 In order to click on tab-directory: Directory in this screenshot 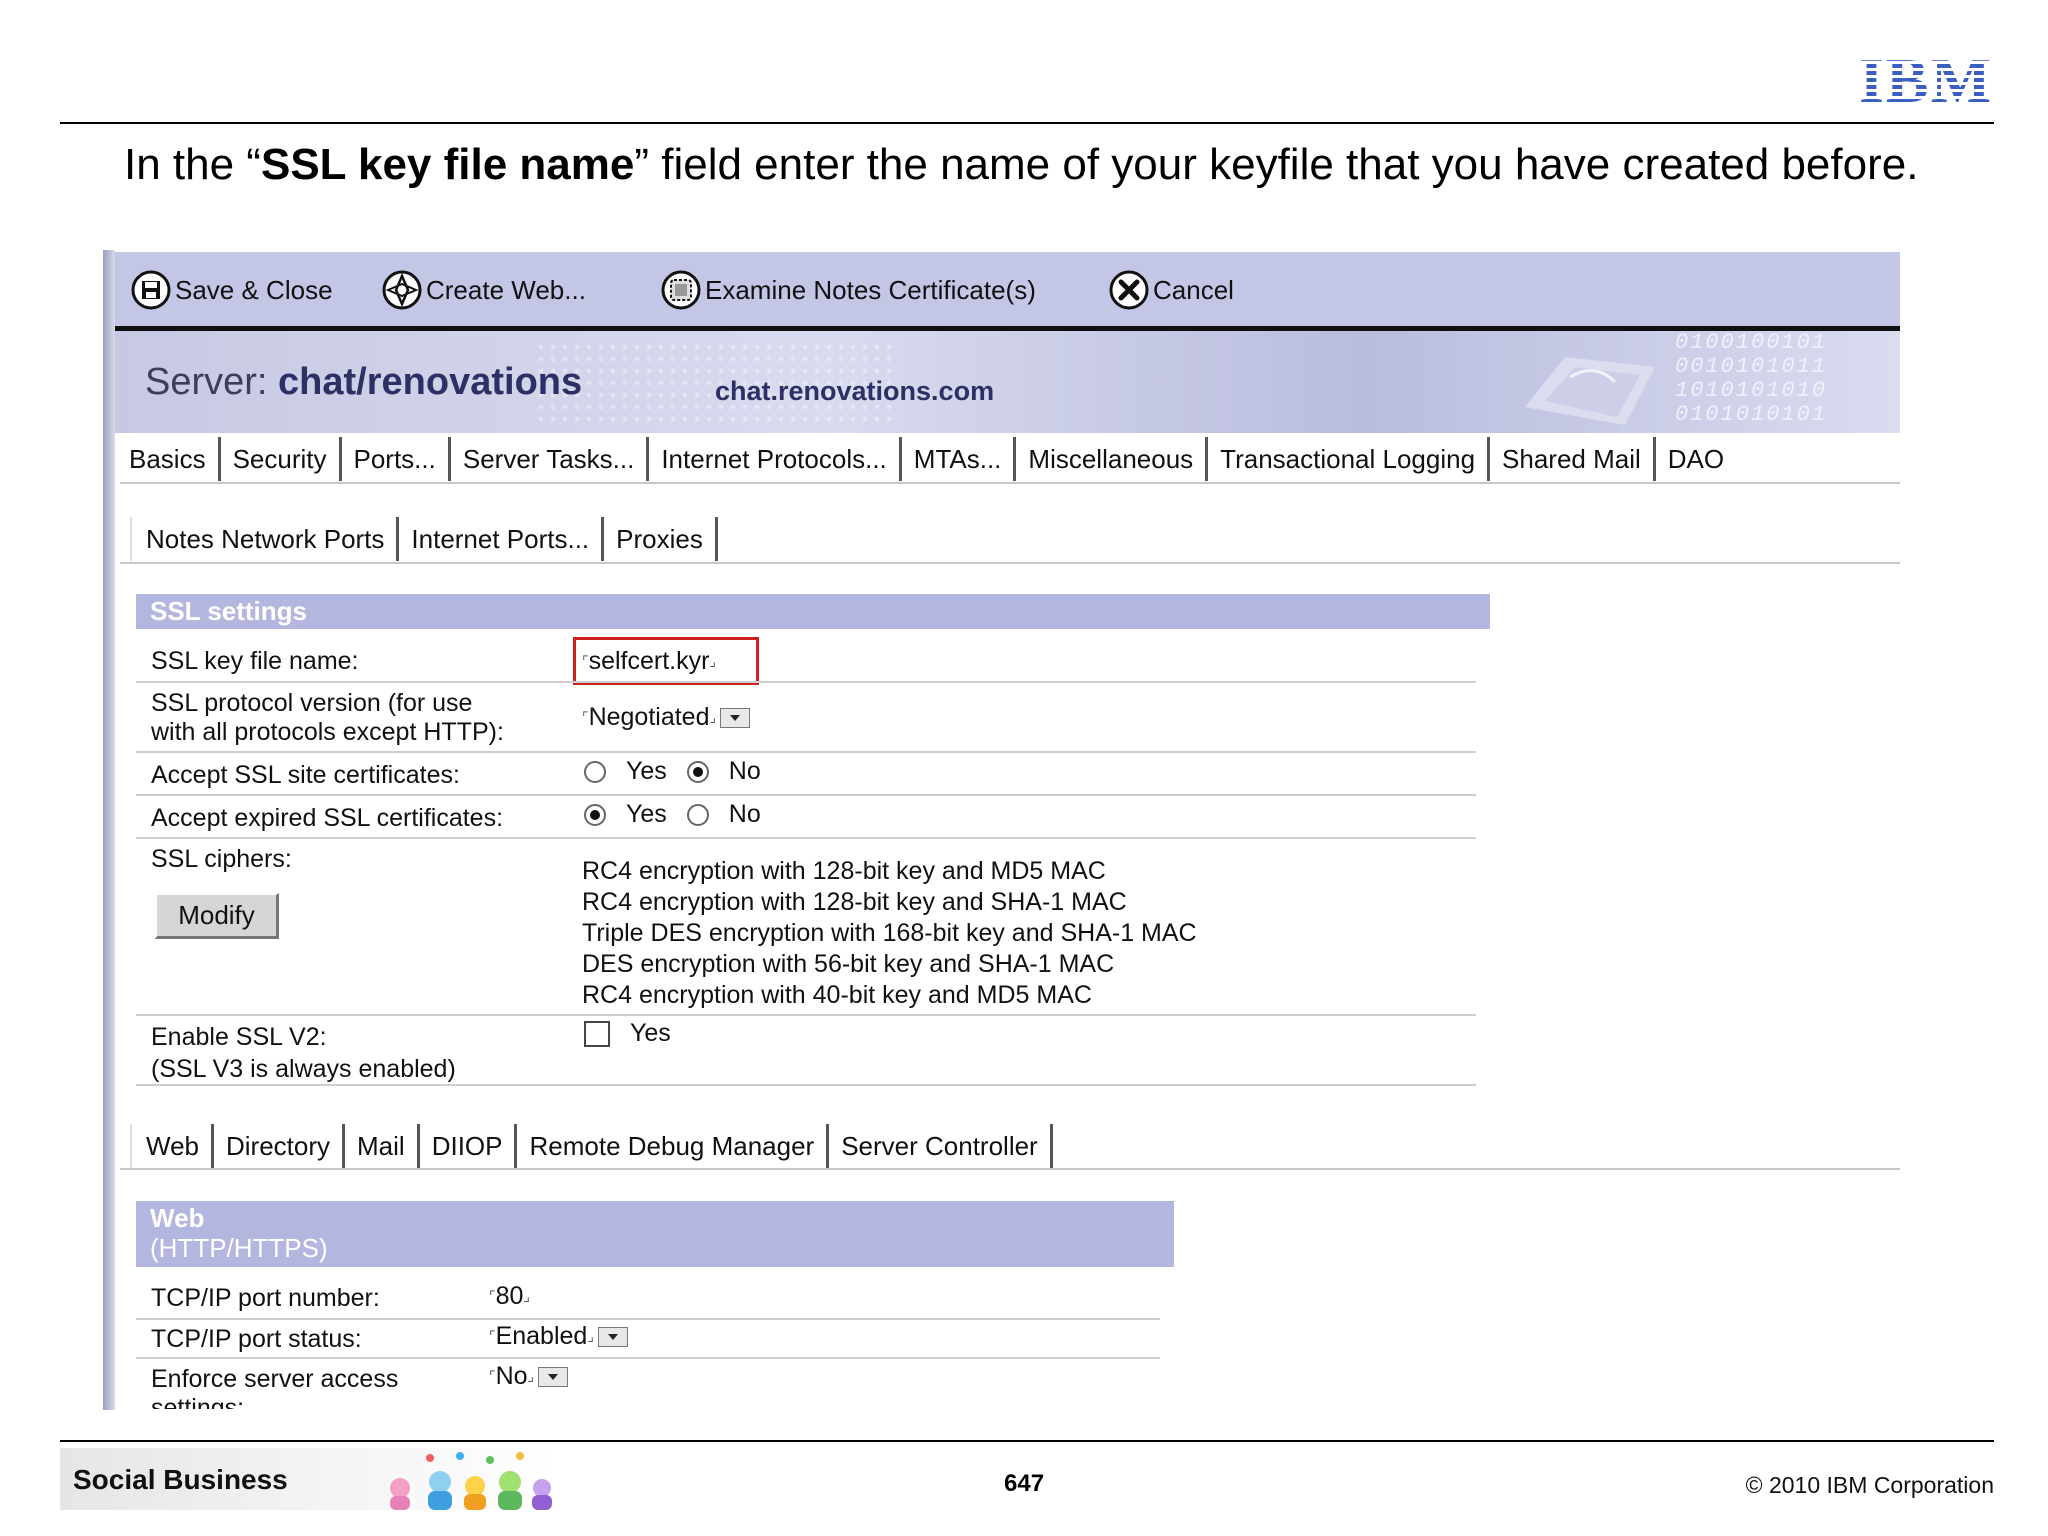, I will do `click(280, 1146)`.